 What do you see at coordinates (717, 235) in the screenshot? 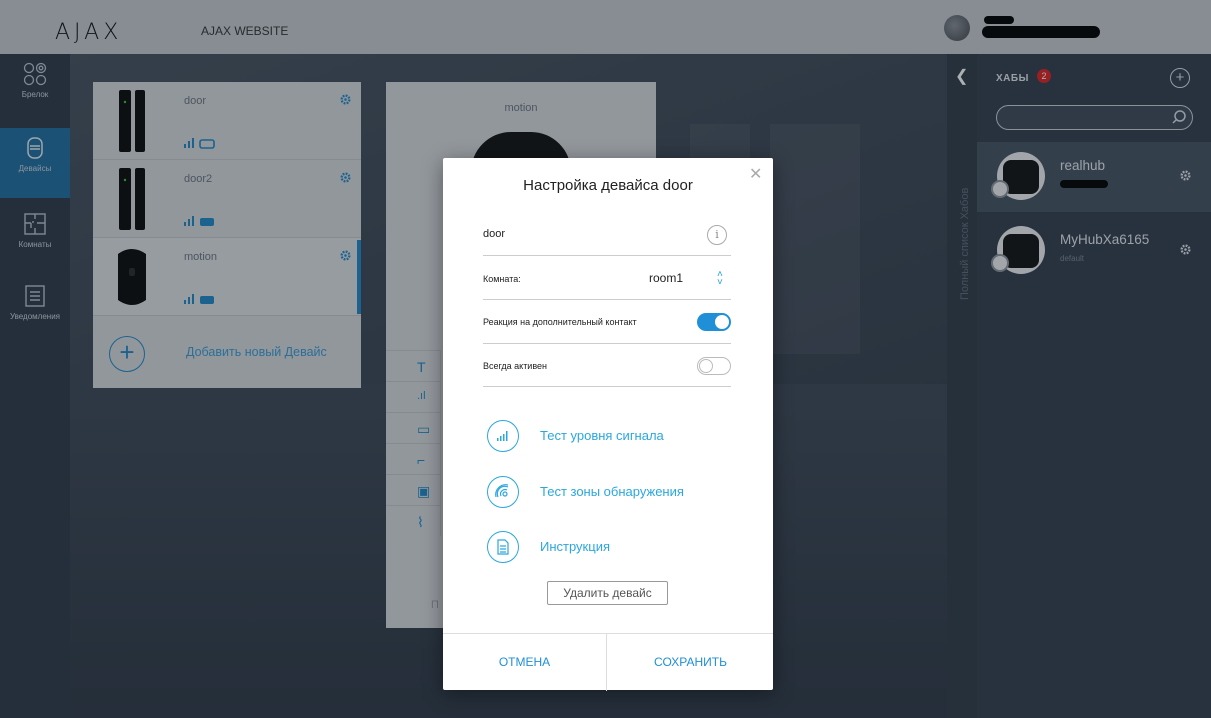
I see `info-icon: i` at bounding box center [717, 235].